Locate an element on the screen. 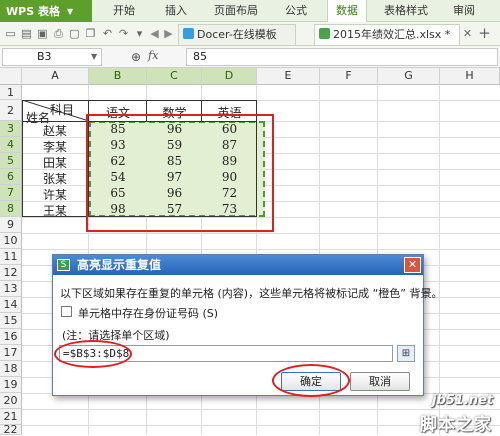  tab-page-layout: 页面布局 is located at coordinates (236, 11).